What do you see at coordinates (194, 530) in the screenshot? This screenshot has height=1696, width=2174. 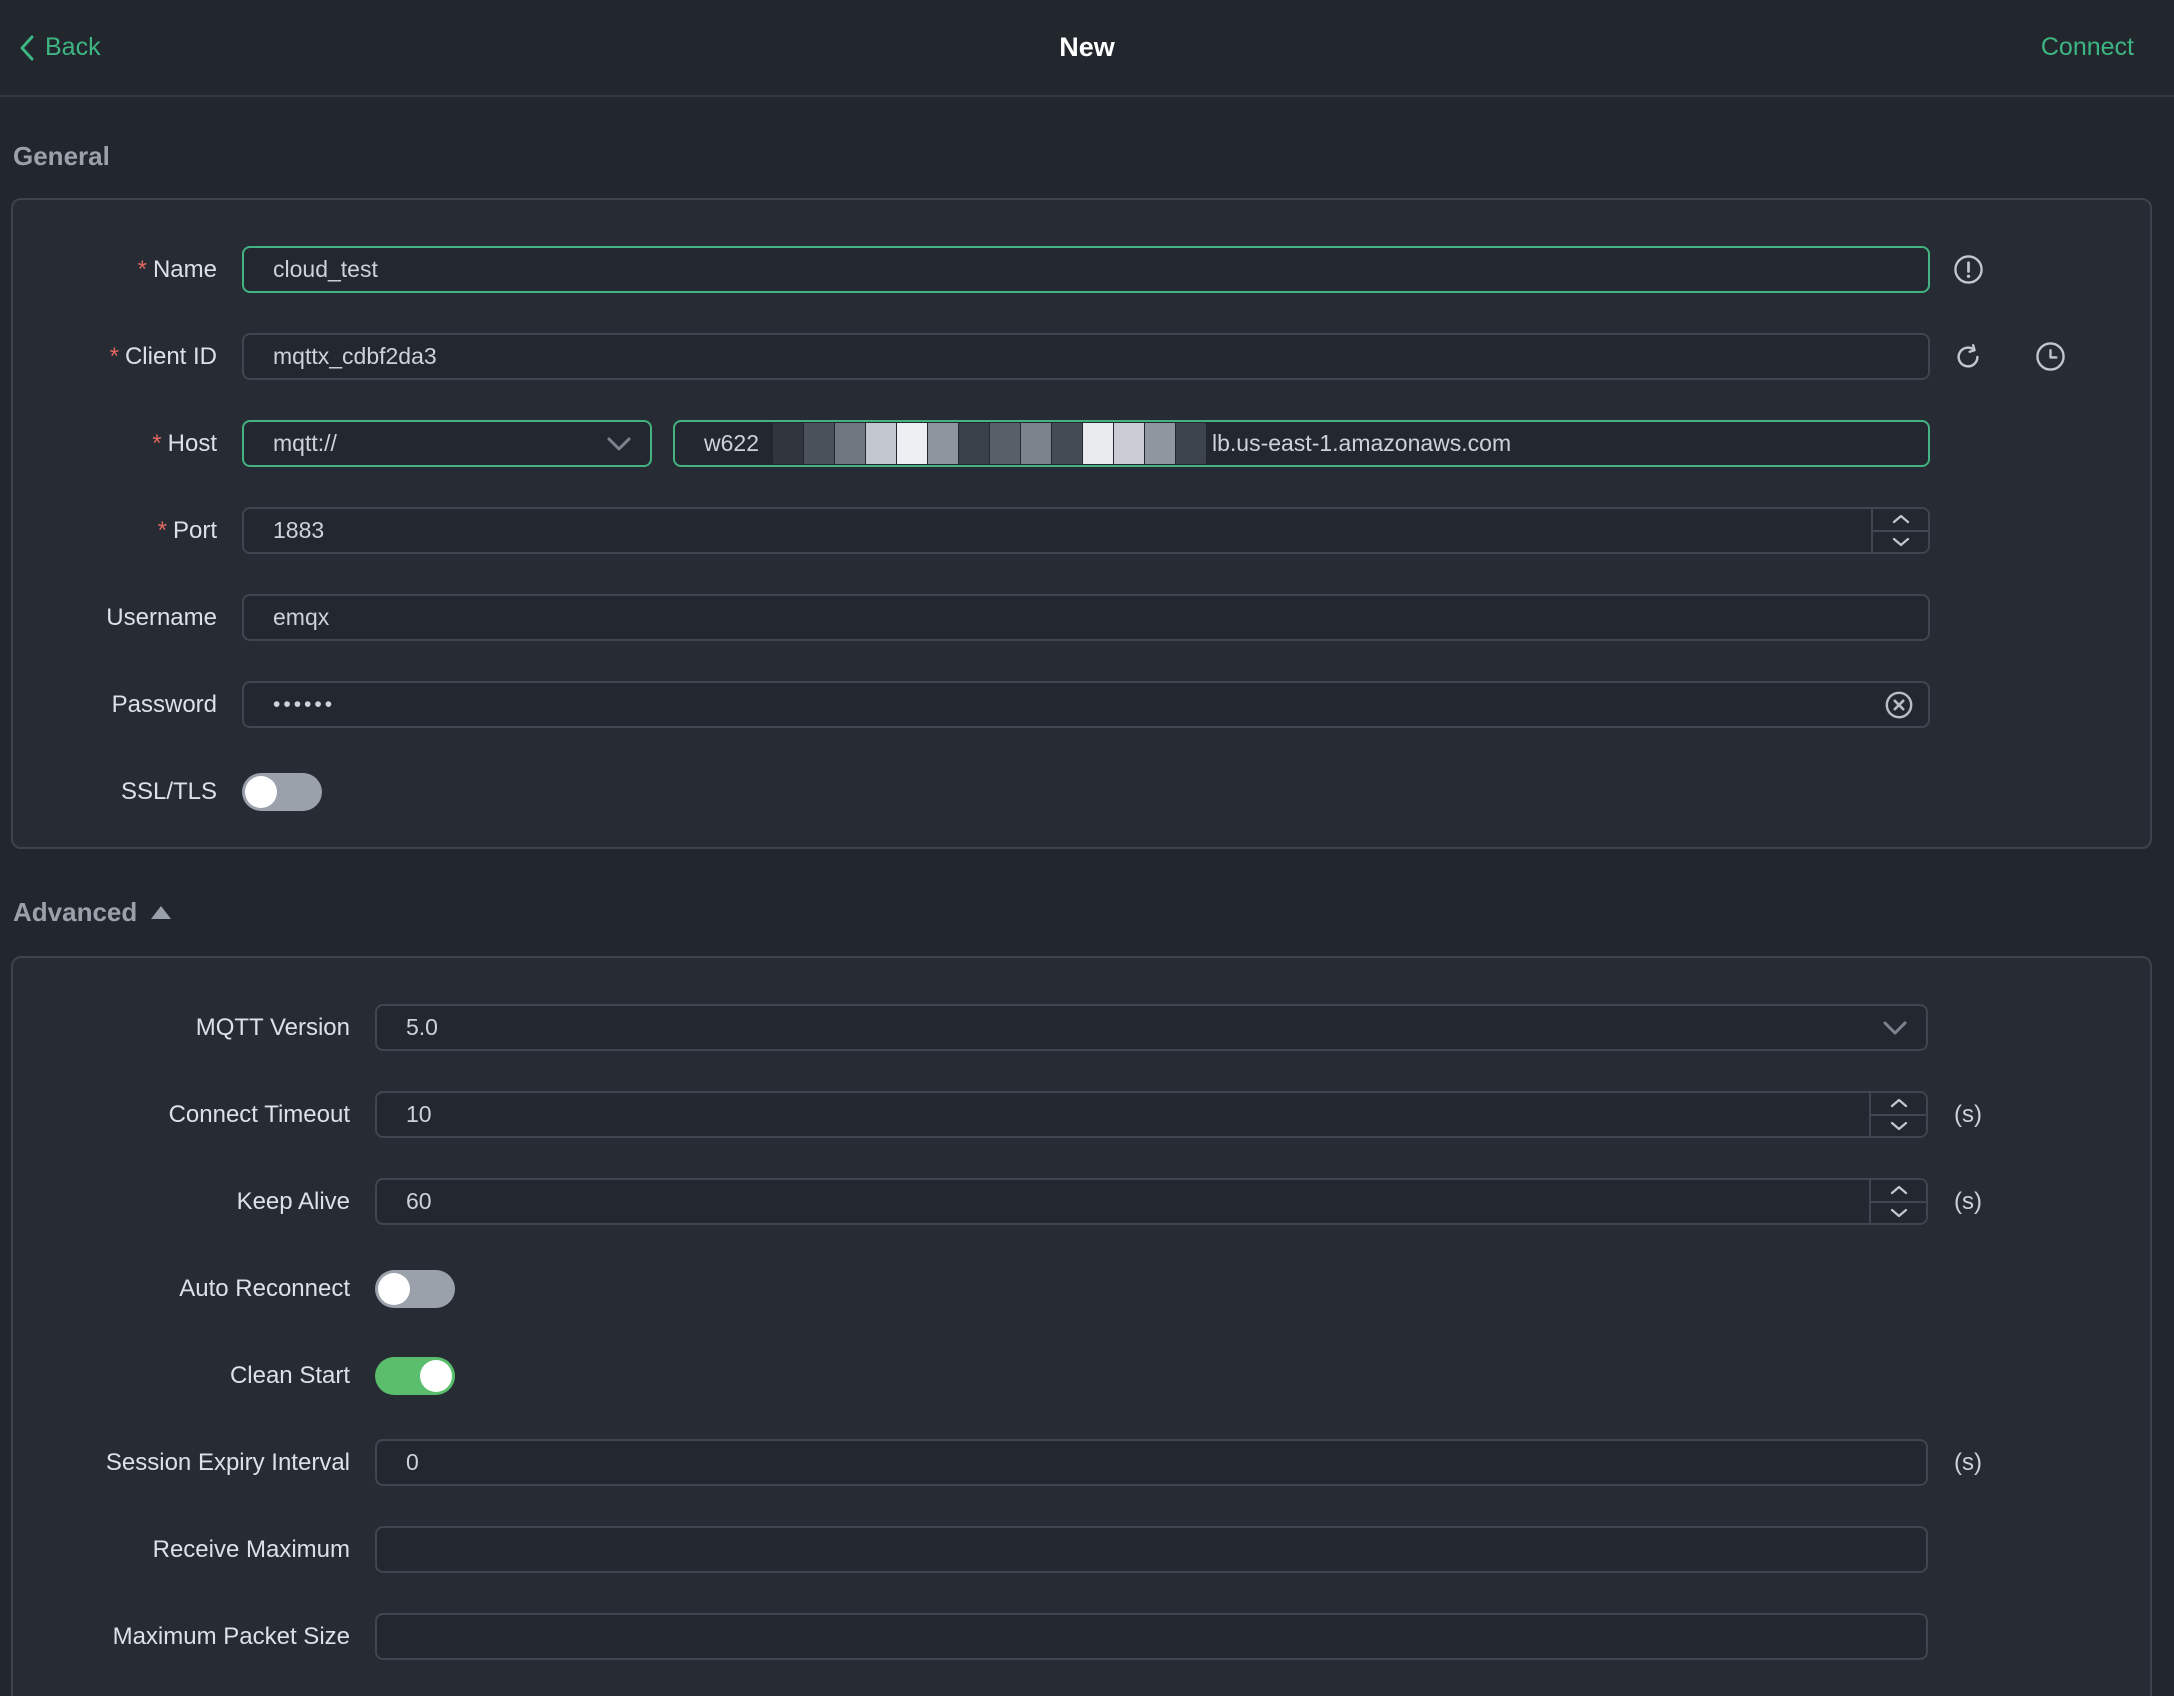 I see `port-label: Port` at bounding box center [194, 530].